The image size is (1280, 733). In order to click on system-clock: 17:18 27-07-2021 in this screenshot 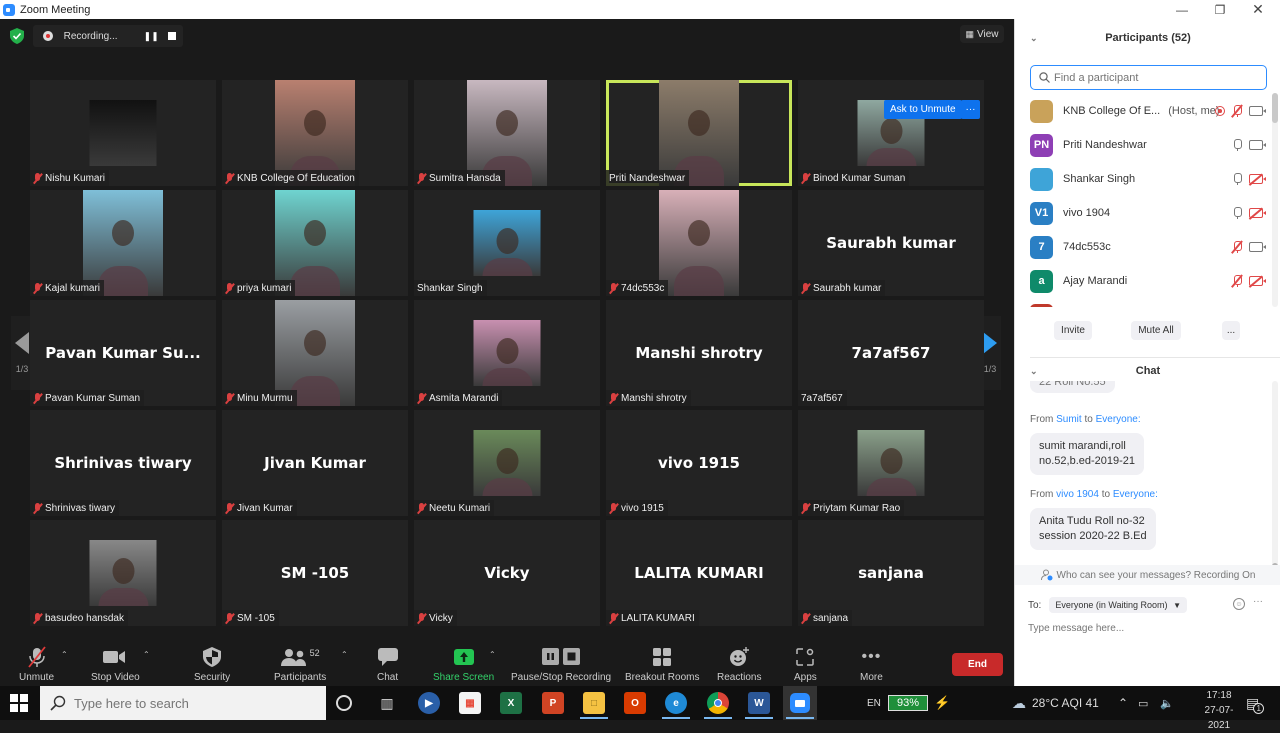, I will do `click(1219, 710)`.